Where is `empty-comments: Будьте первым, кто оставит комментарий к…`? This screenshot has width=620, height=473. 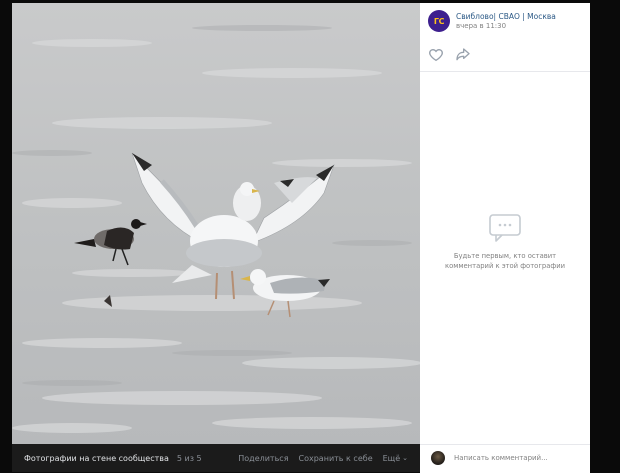 empty-comments: Будьте первым, кто оставит комментарий к… is located at coordinates (505, 242).